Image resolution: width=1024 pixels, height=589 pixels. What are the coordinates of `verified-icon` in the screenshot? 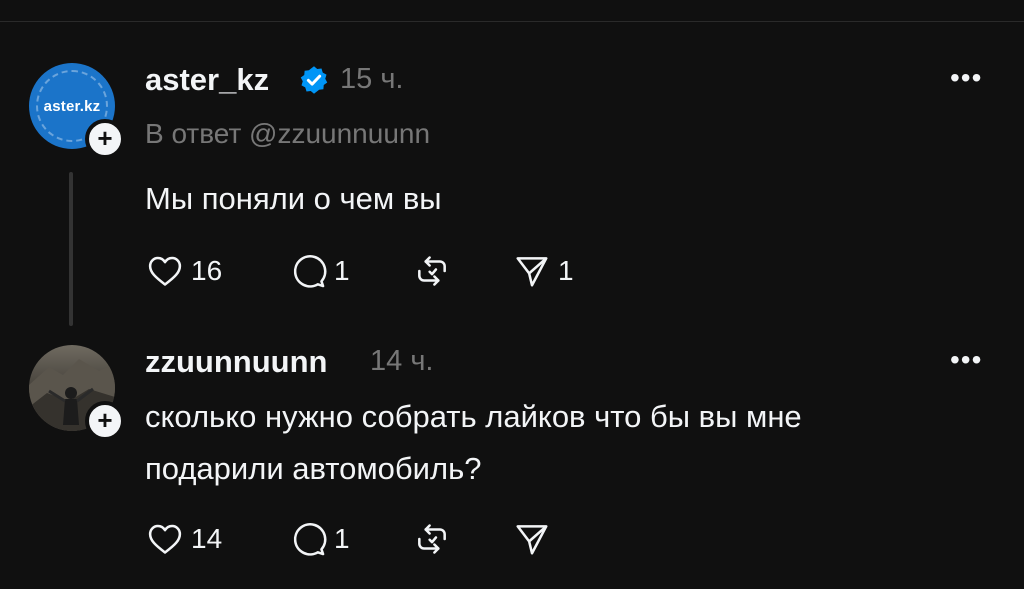 It's located at (314, 80).